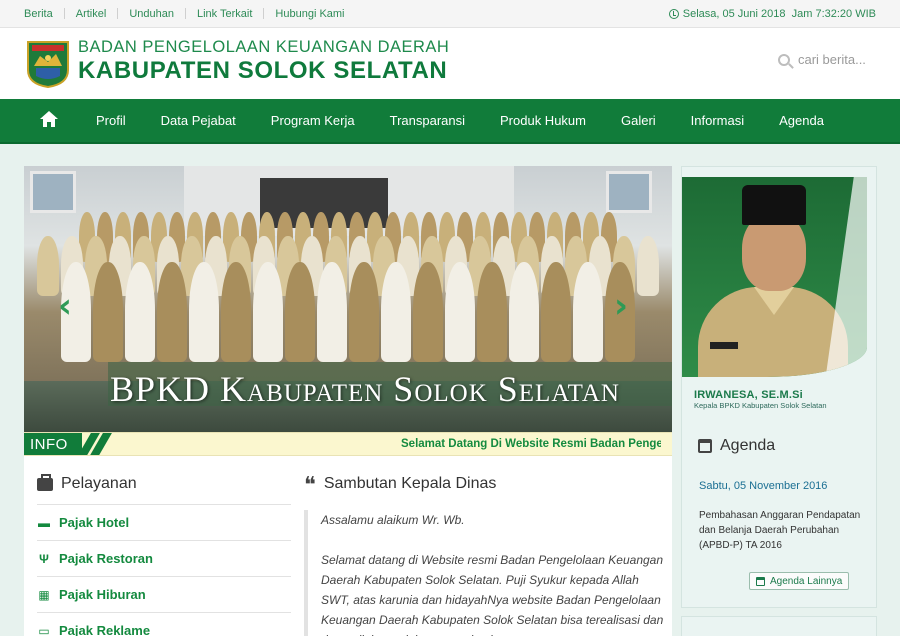 The width and height of the screenshot is (900, 636). I want to click on agenda-heading: Agenda, so click(736, 446).